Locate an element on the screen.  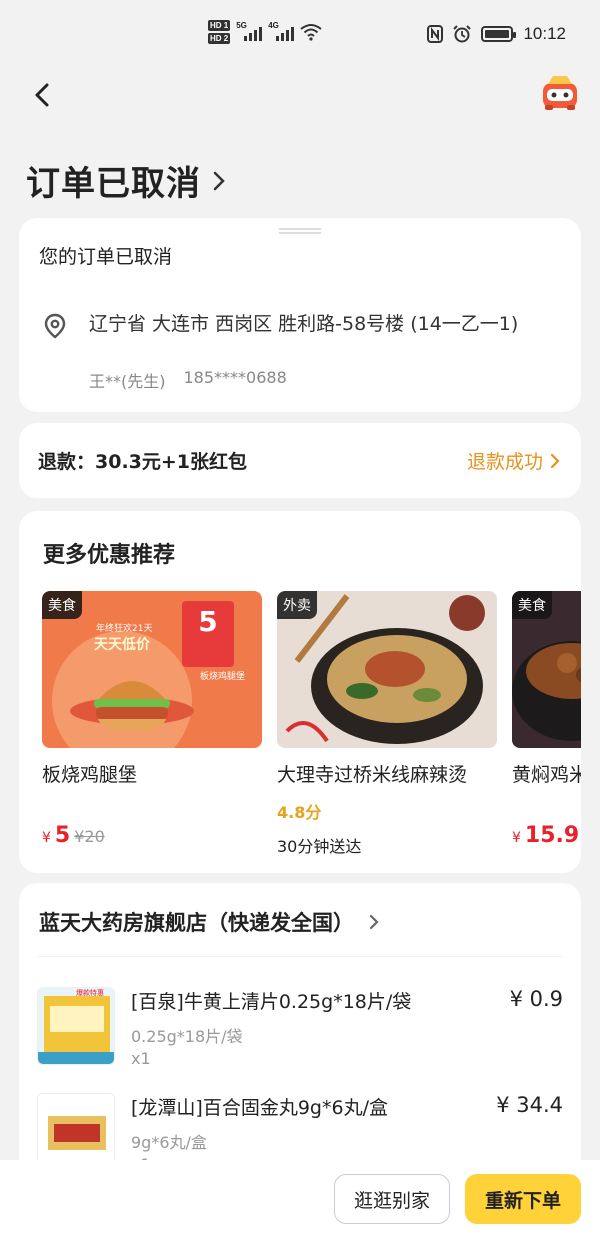
refund-status-link: 退款成功 is located at coordinates (514, 460).